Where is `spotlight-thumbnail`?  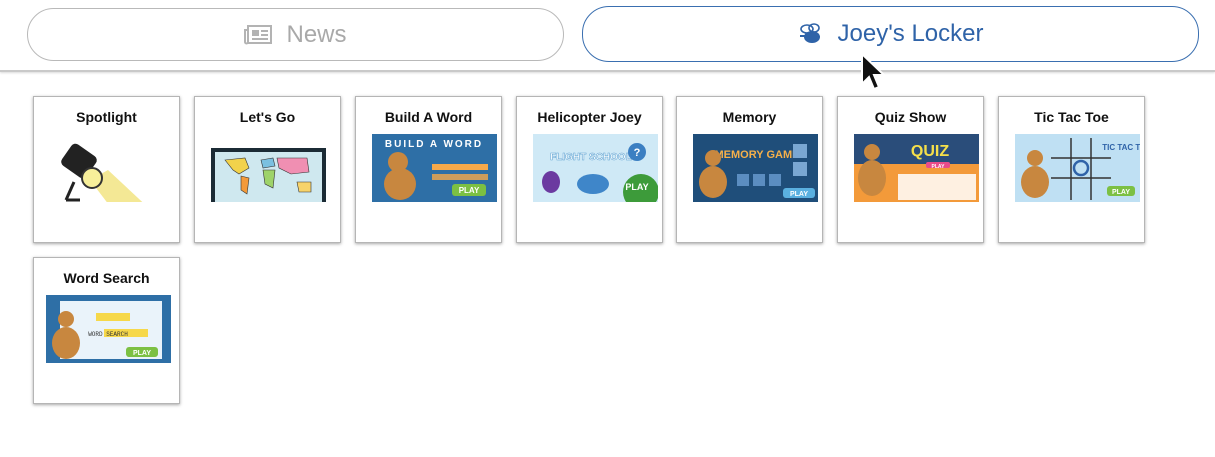 spotlight-thumbnail is located at coordinates (112, 168).